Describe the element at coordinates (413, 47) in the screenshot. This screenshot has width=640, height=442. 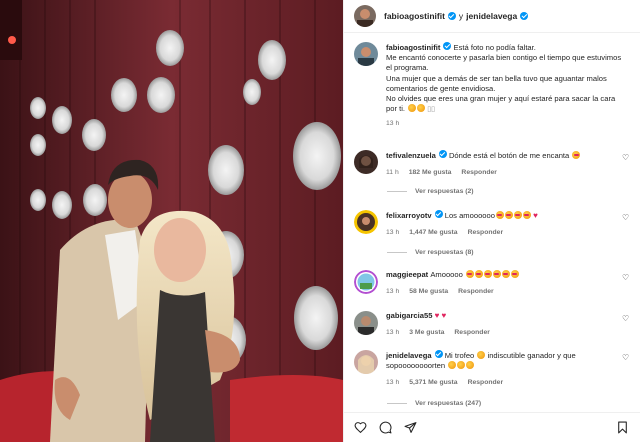
I see `caption-username: fabioagostinifit` at that location.